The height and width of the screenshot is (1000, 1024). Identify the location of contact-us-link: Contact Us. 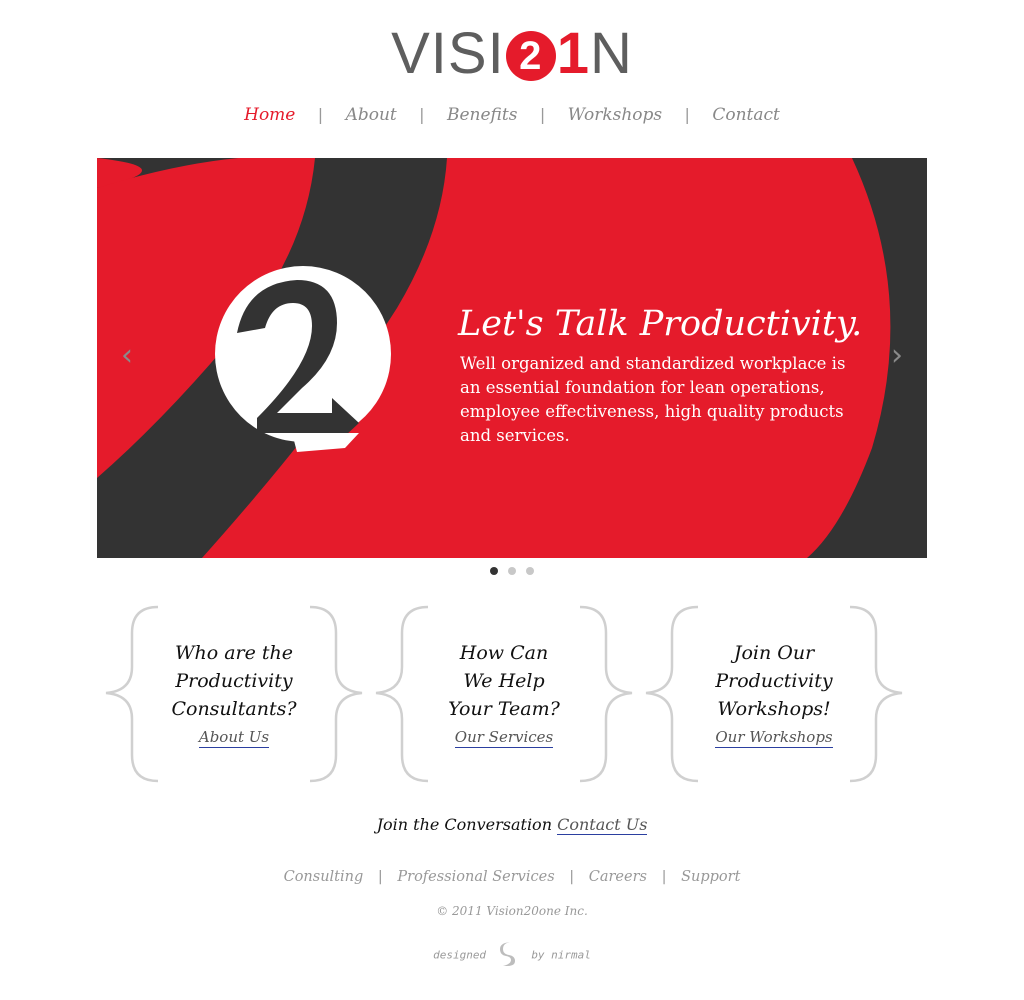
(602, 825).